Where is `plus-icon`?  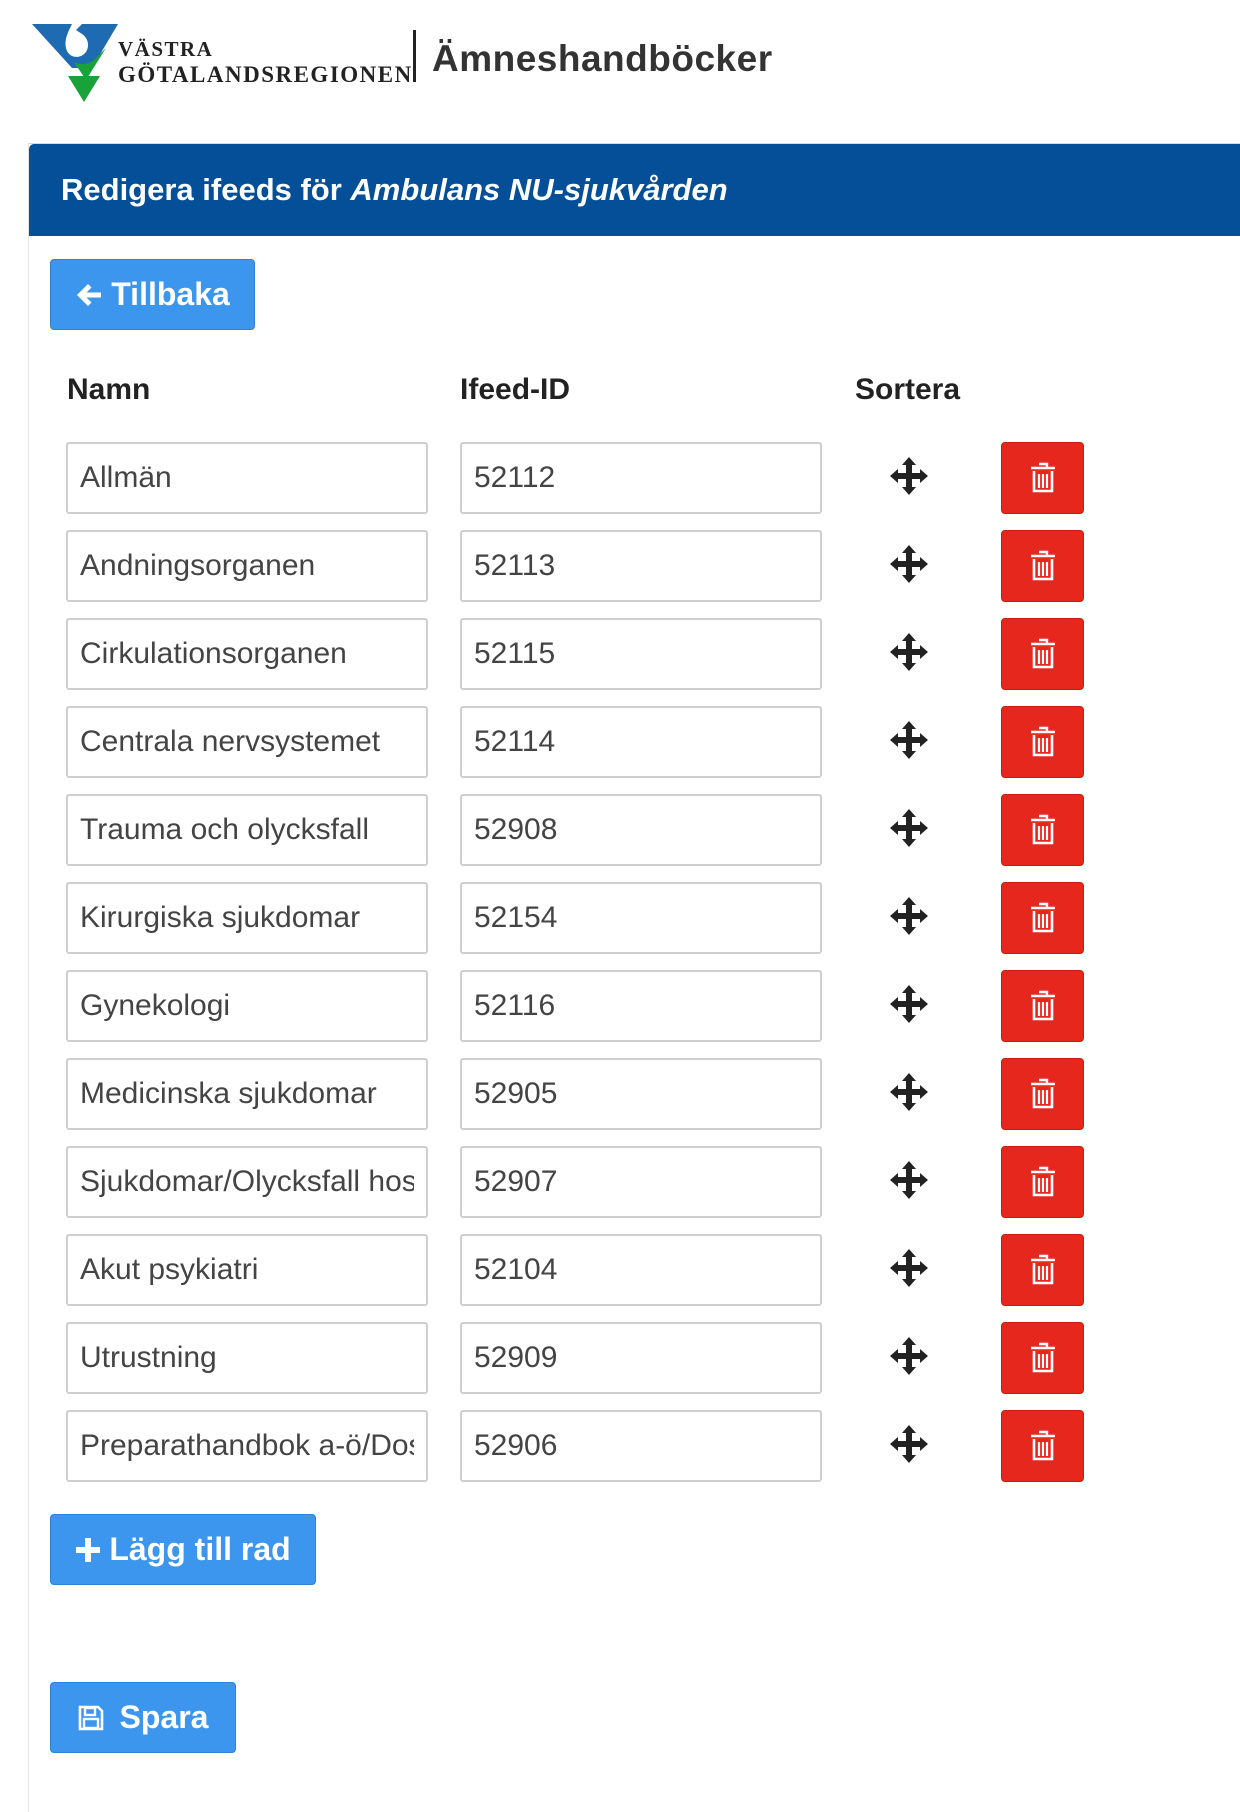 plus-icon is located at coordinates (88, 1550).